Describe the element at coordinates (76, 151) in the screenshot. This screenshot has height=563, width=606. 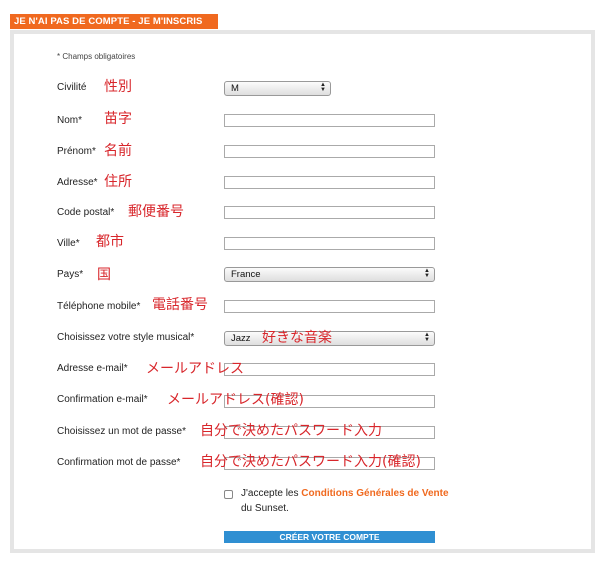
I see `prenom-label: Prénom*` at that location.